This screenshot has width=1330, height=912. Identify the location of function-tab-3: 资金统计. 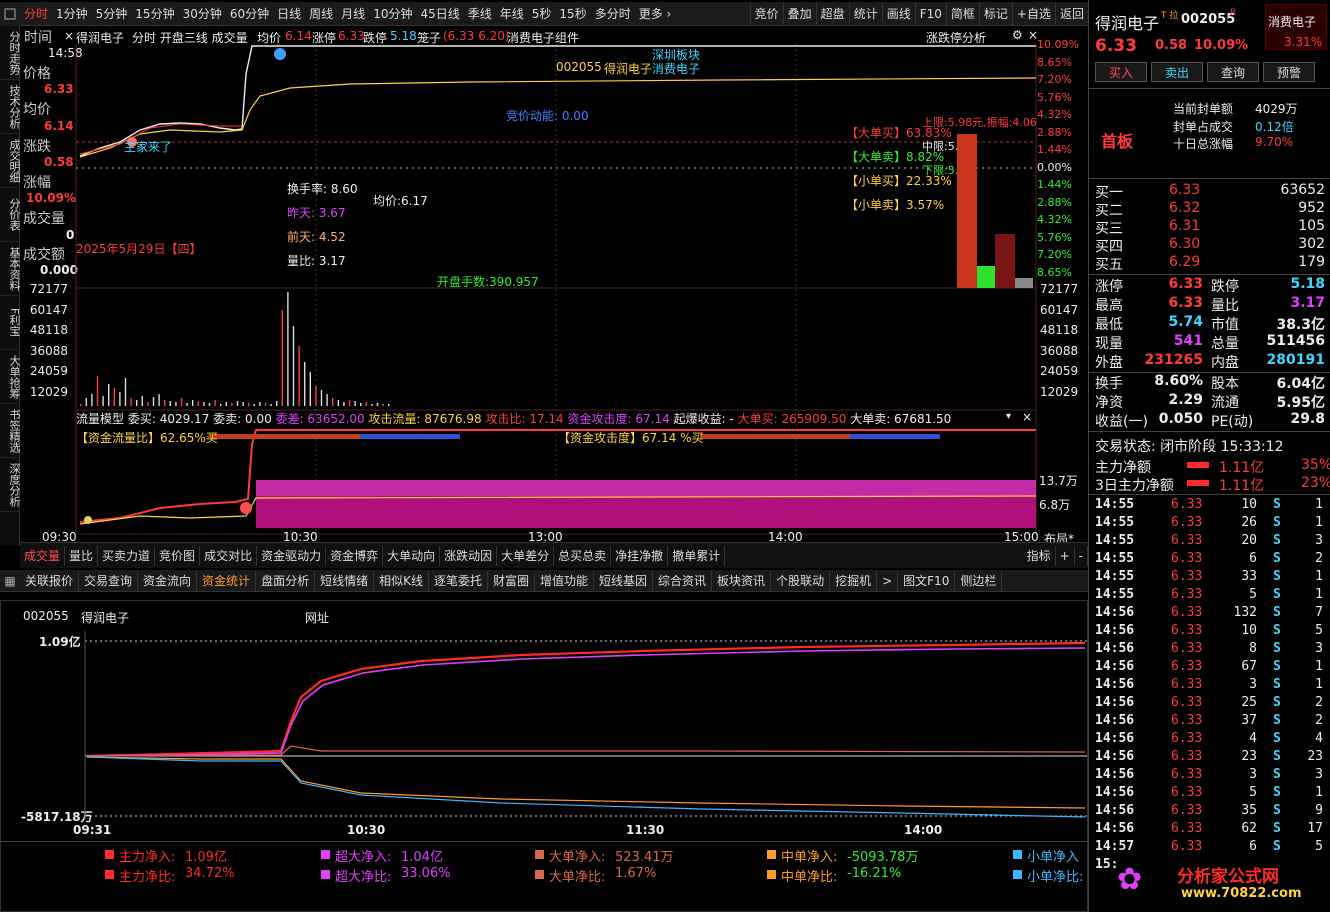
(227, 580).